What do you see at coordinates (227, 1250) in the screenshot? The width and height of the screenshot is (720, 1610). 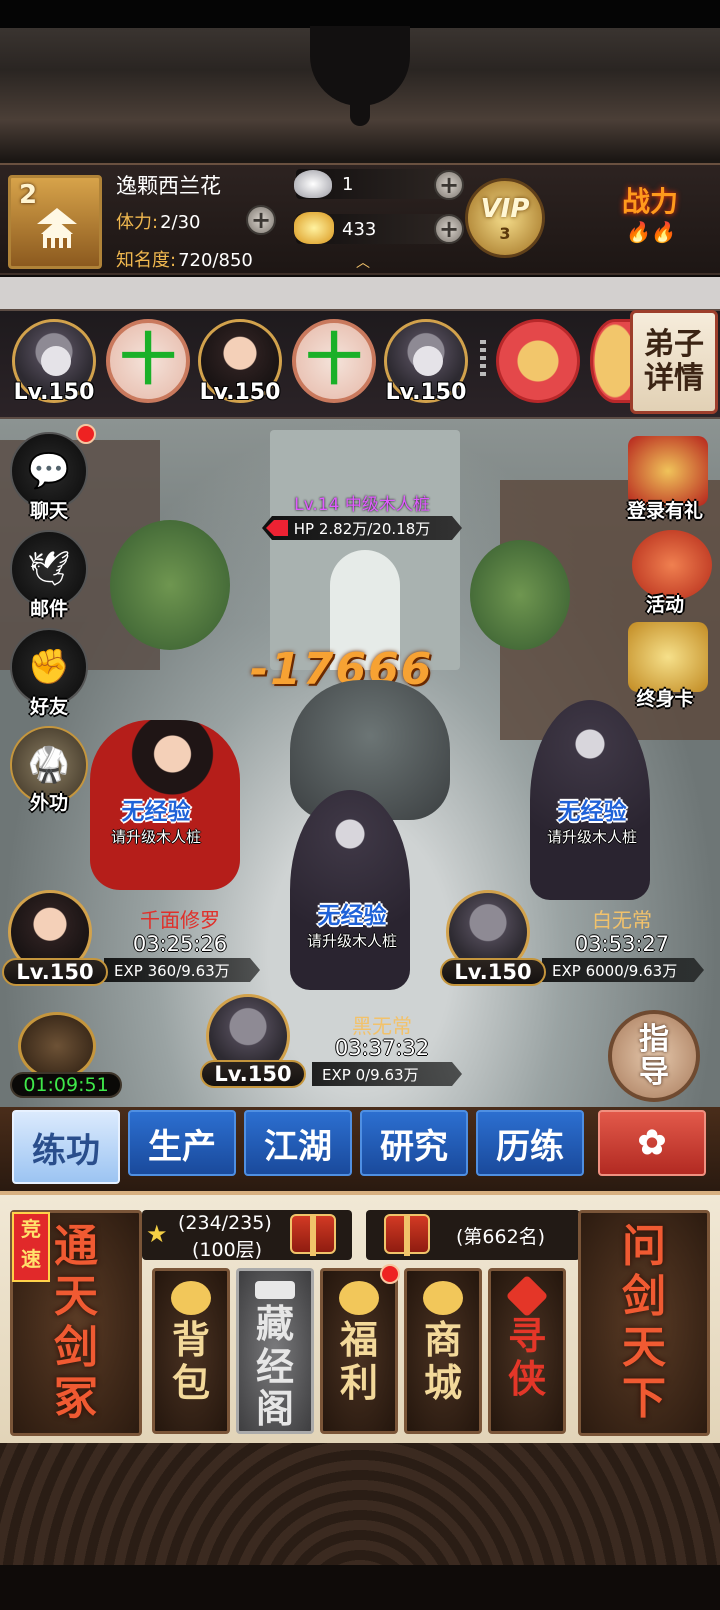 I see `tower-floor: (100层)` at bounding box center [227, 1250].